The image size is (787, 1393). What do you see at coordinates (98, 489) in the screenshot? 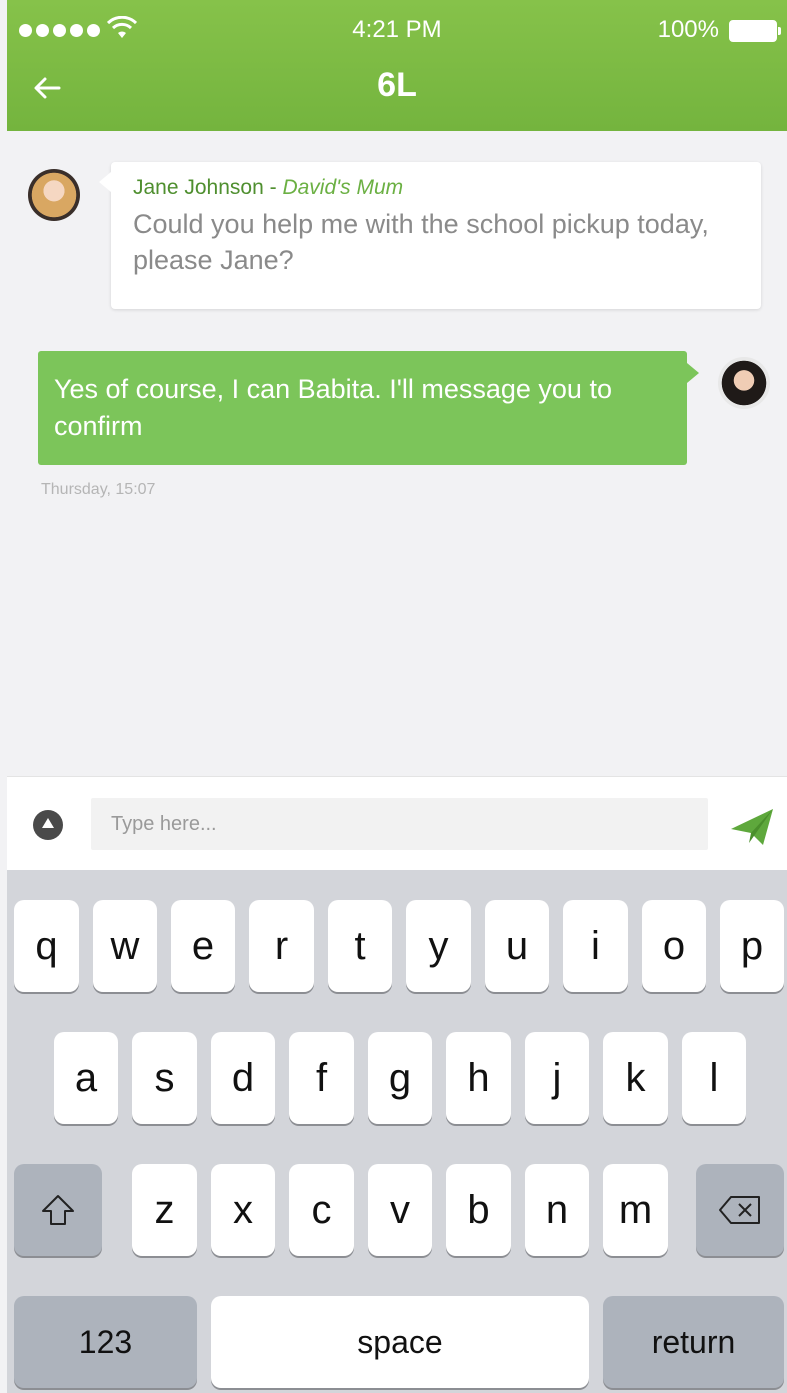
I see `message-timestamp: Thursday, 15:07` at bounding box center [98, 489].